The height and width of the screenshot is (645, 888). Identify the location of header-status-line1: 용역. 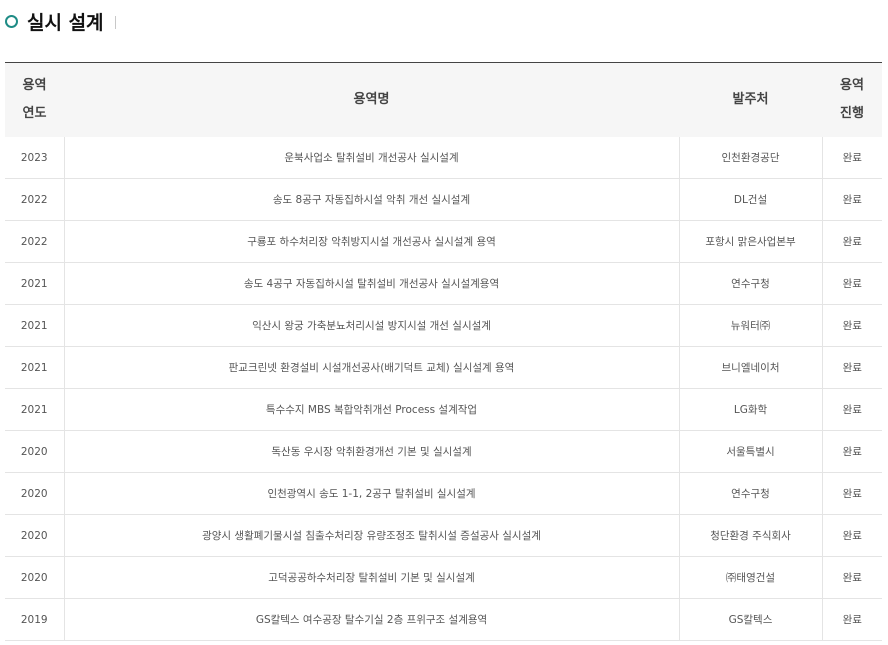
(852, 85).